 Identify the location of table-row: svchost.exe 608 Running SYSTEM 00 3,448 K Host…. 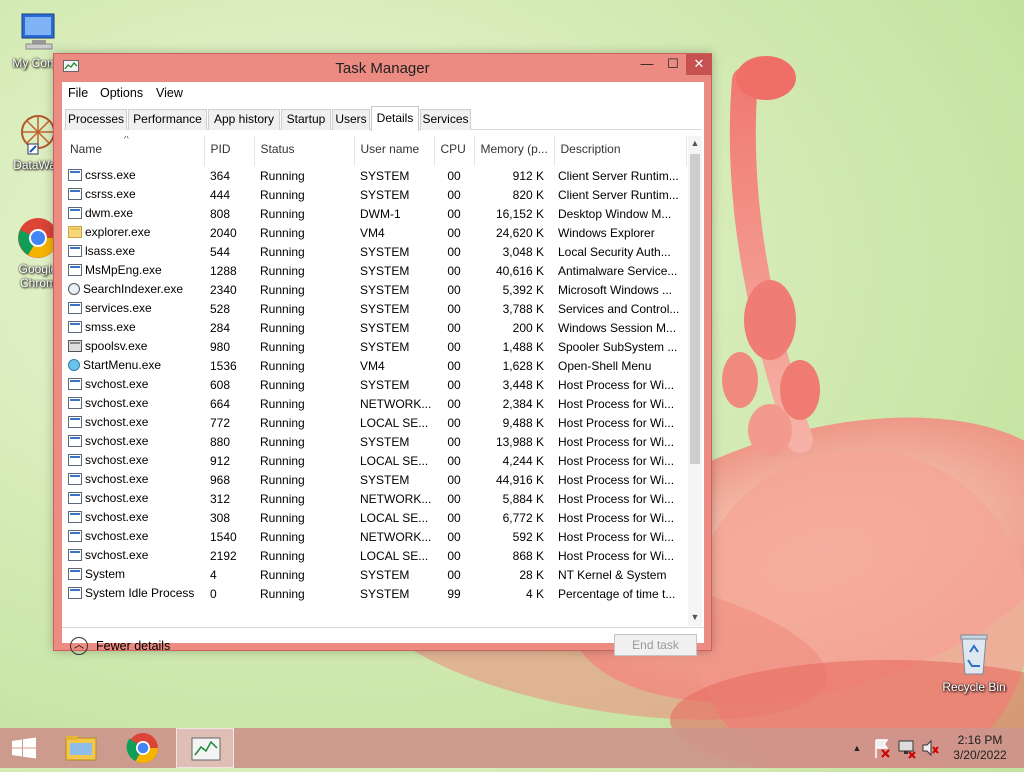
(375, 384).